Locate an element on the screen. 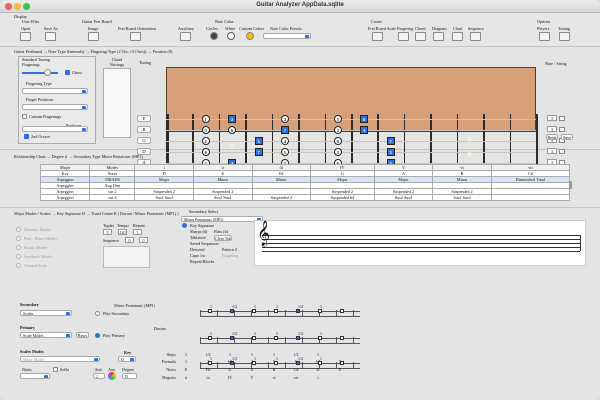 This screenshot has width=600, height=400. white-circle-icon is located at coordinates (231, 36).